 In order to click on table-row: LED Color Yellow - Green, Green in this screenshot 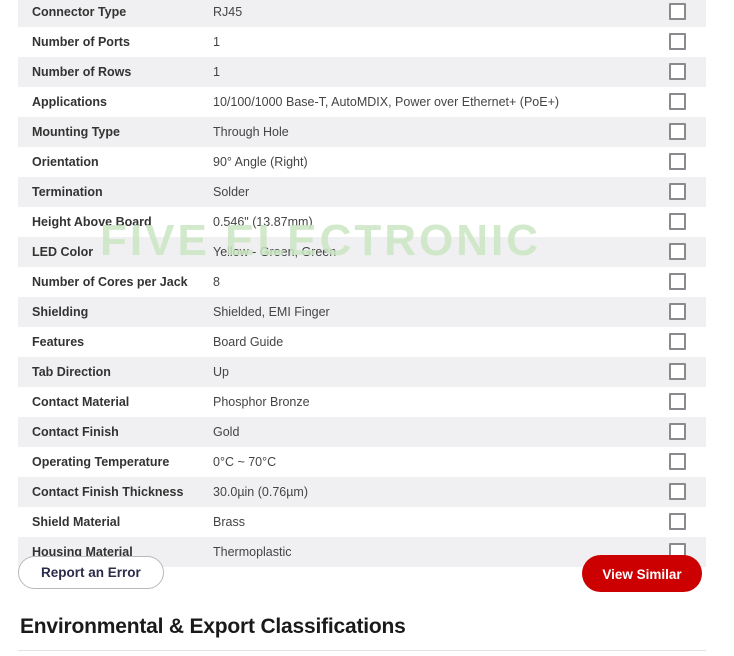, I will do `click(362, 252)`.